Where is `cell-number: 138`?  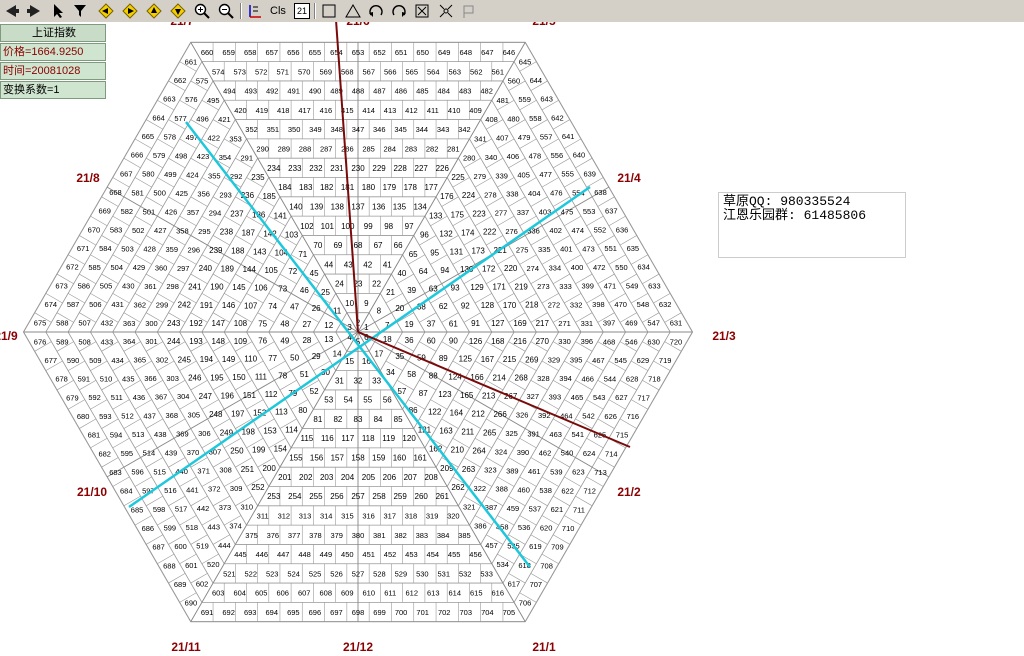
cell-number: 138 is located at coordinates (338, 206).